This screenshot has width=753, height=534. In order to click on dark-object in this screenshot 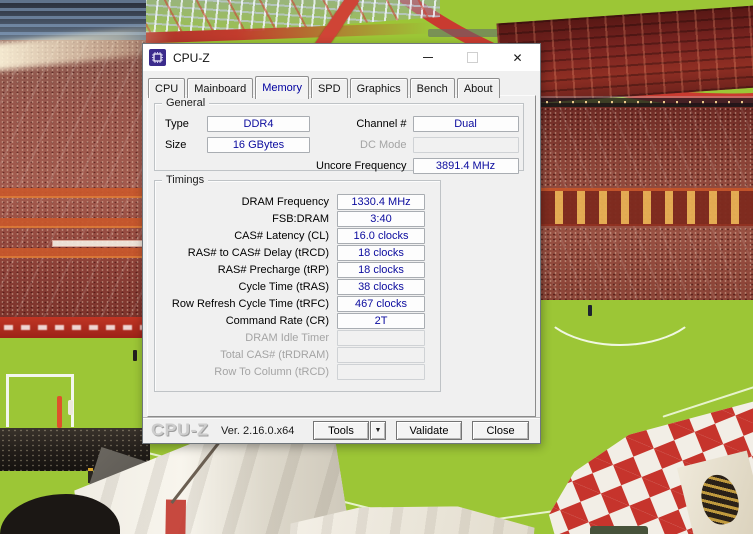, I will do `click(619, 530)`.